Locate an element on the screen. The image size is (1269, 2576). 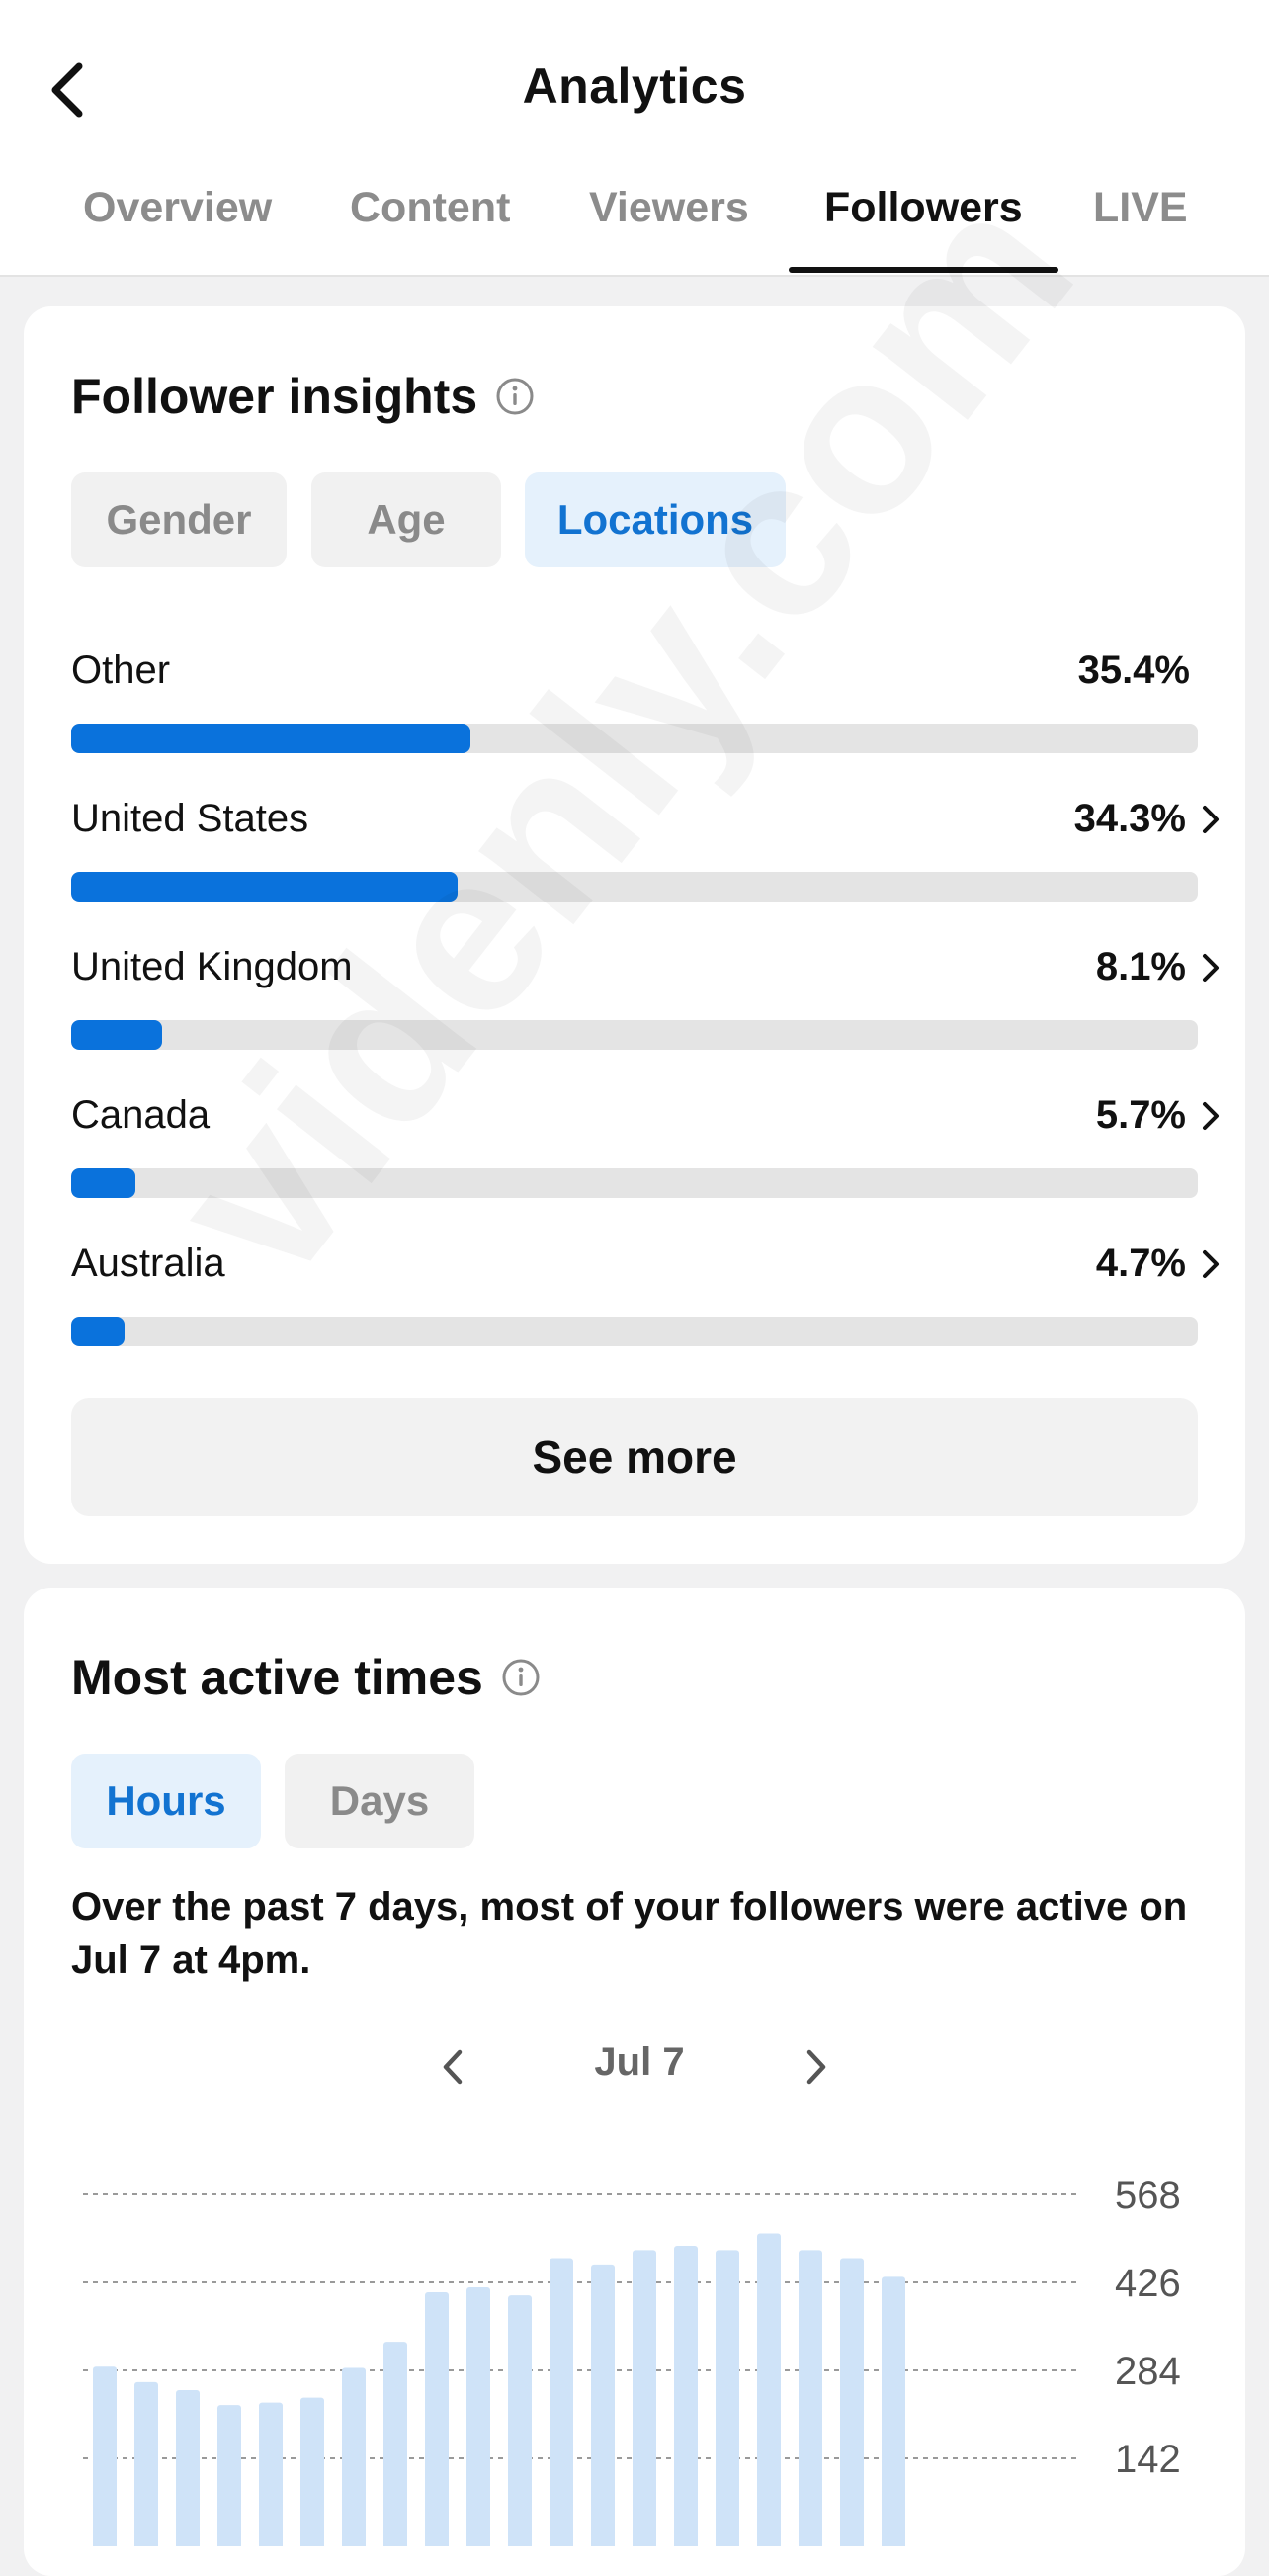
location-percent: 4.7% is located at coordinates (1159, 1264).